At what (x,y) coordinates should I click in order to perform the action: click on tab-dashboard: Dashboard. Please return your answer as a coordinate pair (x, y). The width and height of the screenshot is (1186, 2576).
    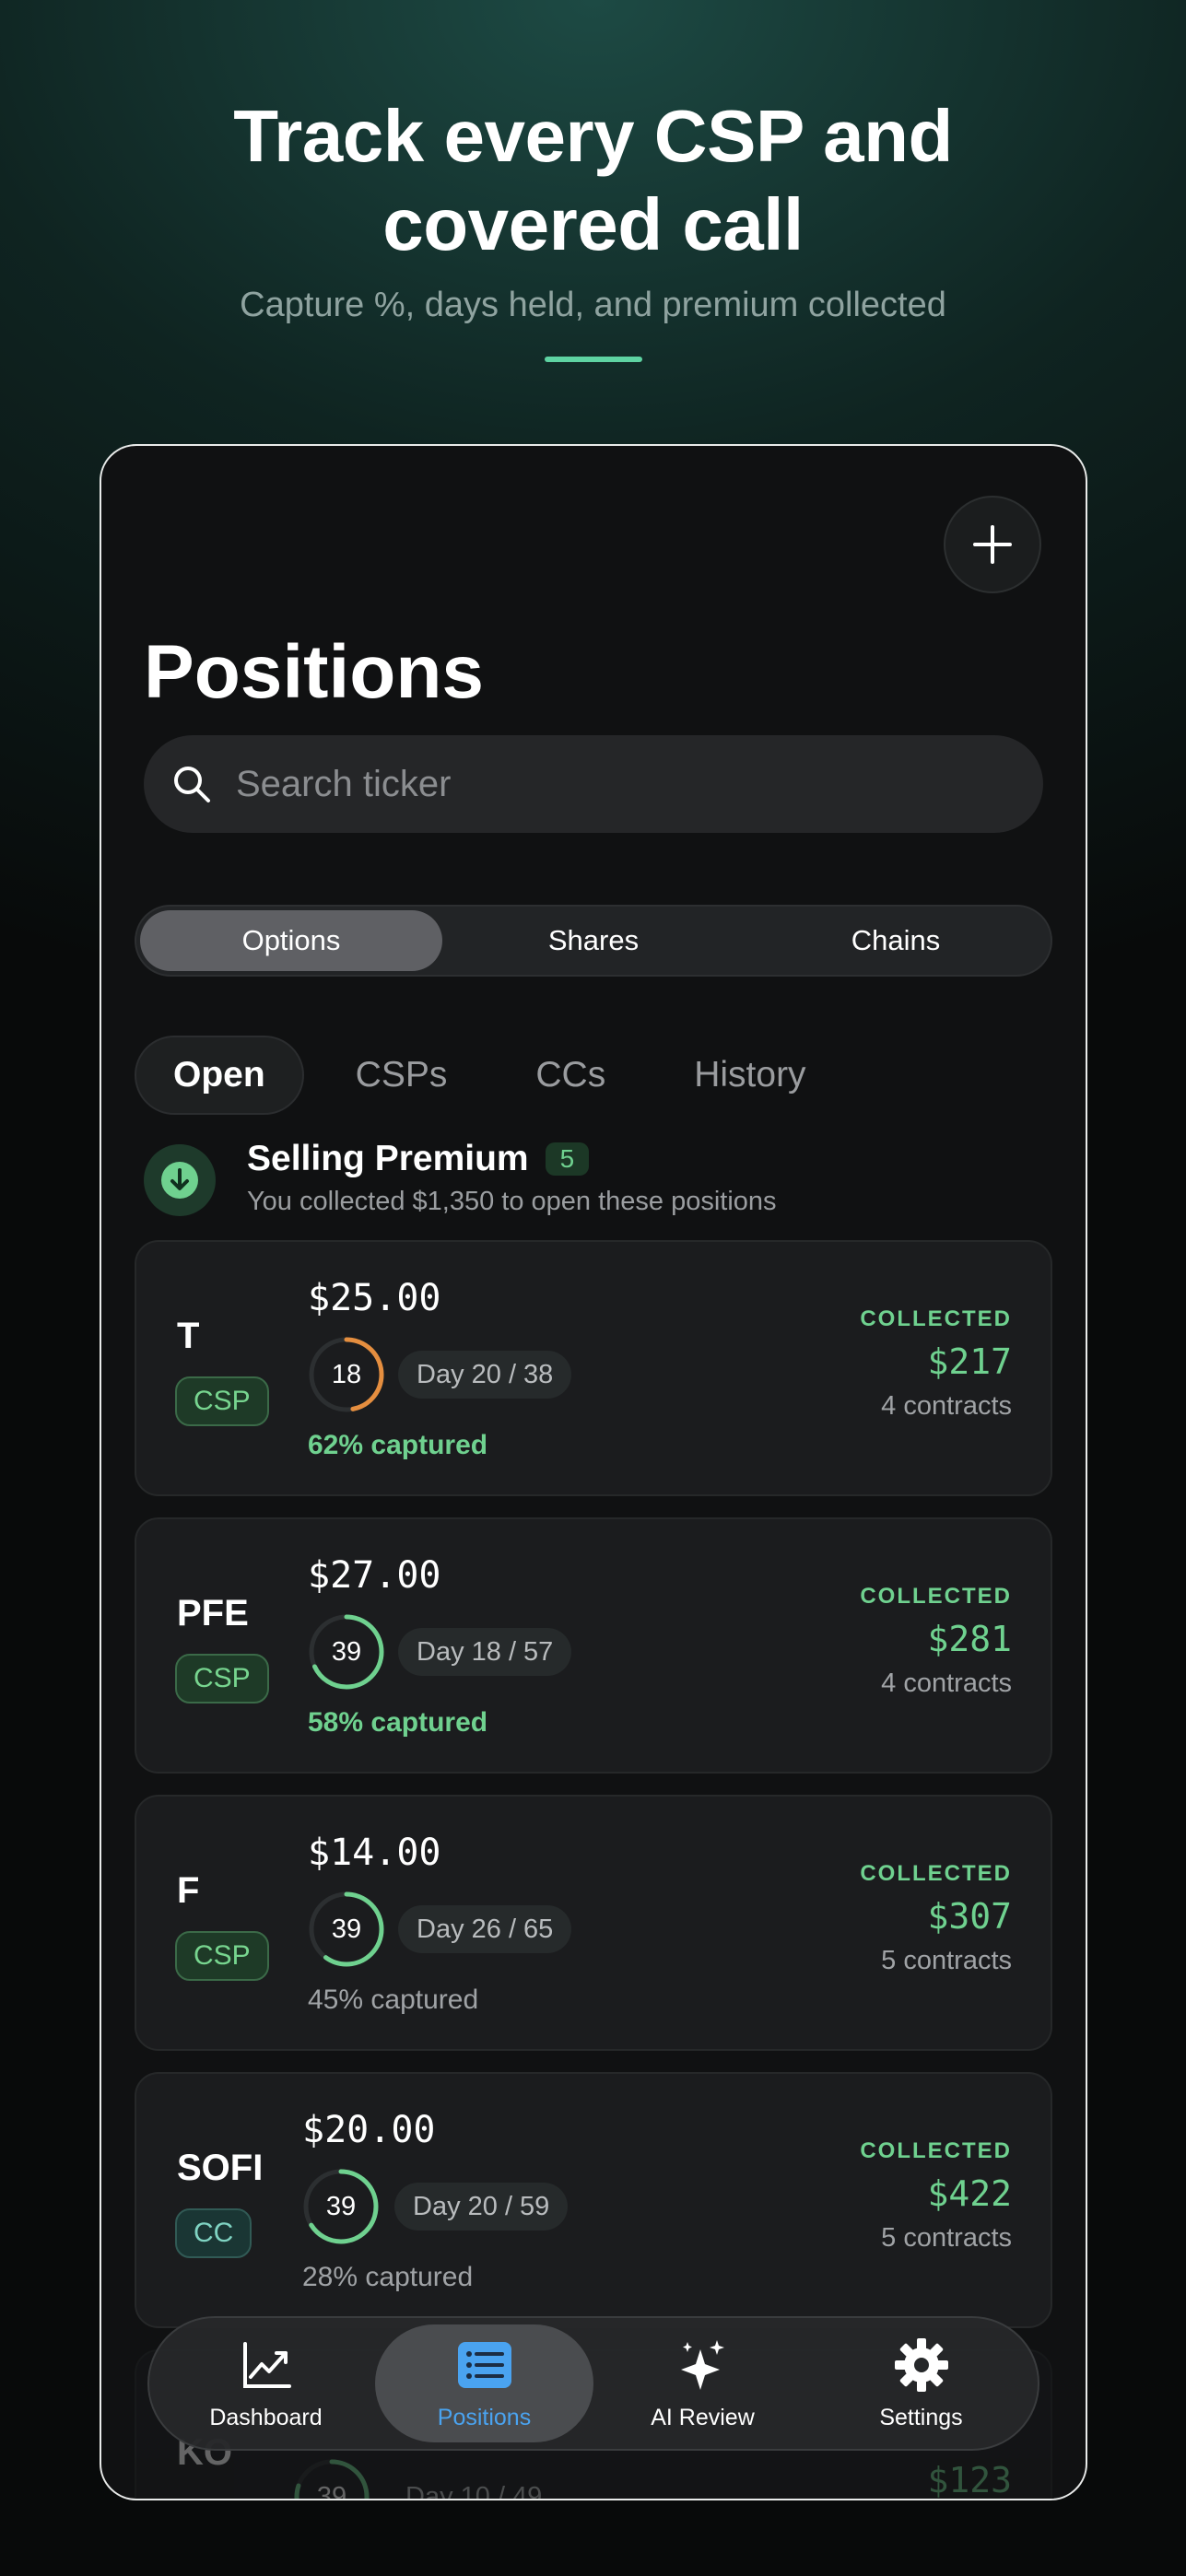
    Looking at the image, I should click on (266, 2383).